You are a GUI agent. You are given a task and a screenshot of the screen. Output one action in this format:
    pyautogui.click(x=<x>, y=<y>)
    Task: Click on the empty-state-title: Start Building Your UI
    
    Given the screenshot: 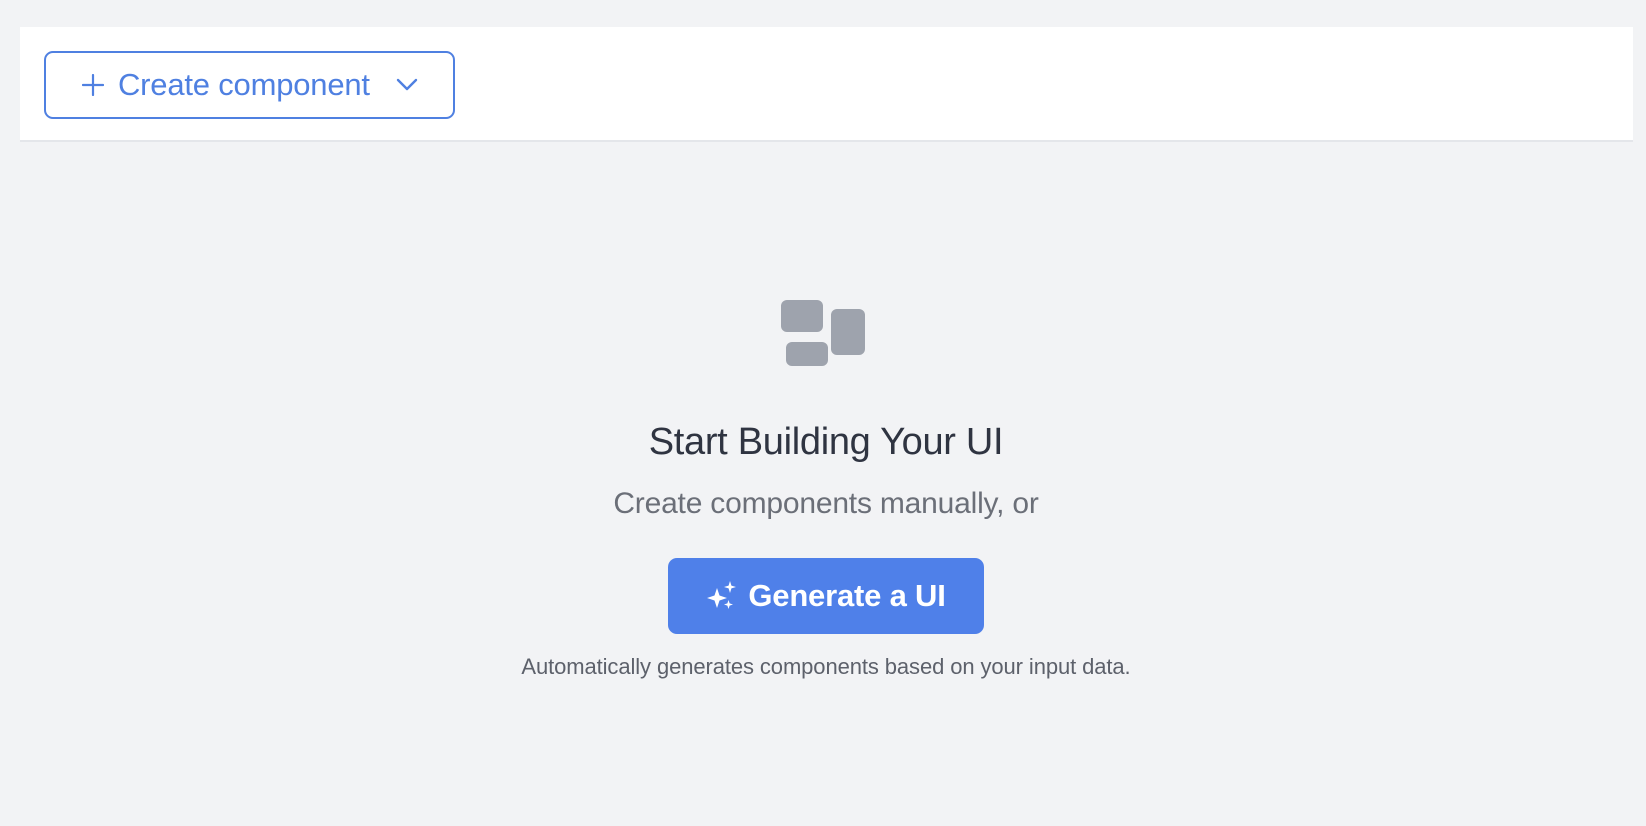 What is the action you would take?
    pyautogui.click(x=826, y=442)
    